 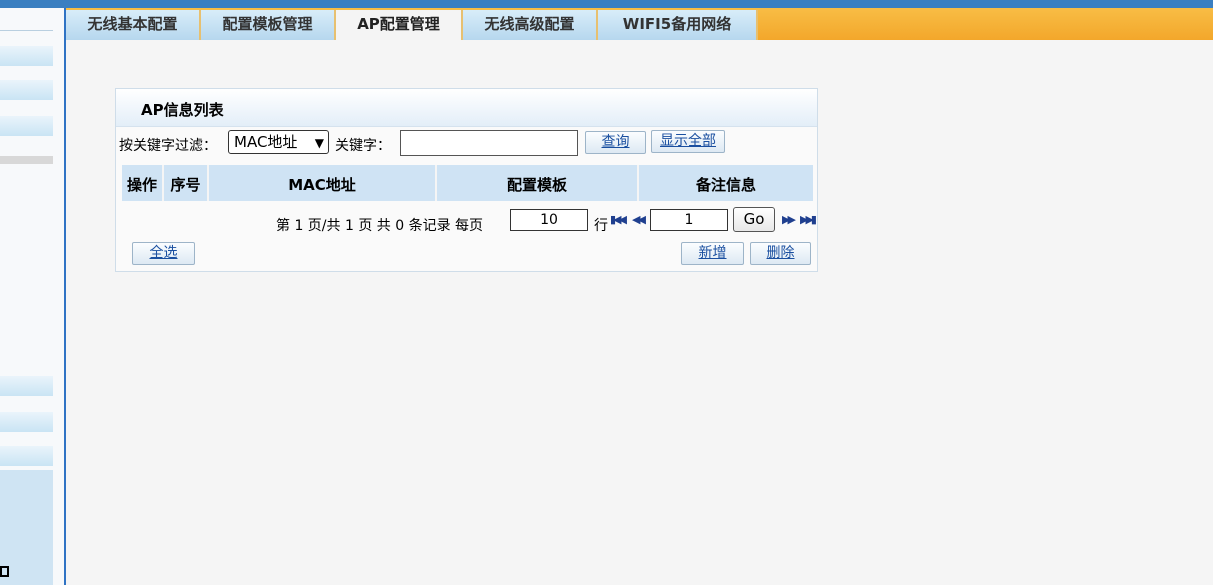 I want to click on top-bar, so click(x=606, y=4).